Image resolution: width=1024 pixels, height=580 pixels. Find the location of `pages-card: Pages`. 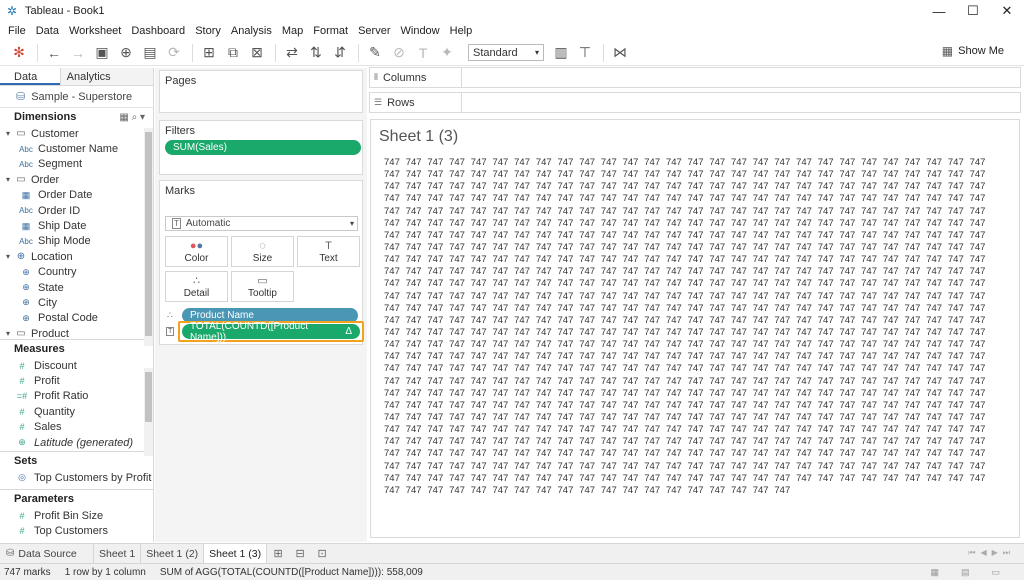

pages-card: Pages is located at coordinates (261, 91).